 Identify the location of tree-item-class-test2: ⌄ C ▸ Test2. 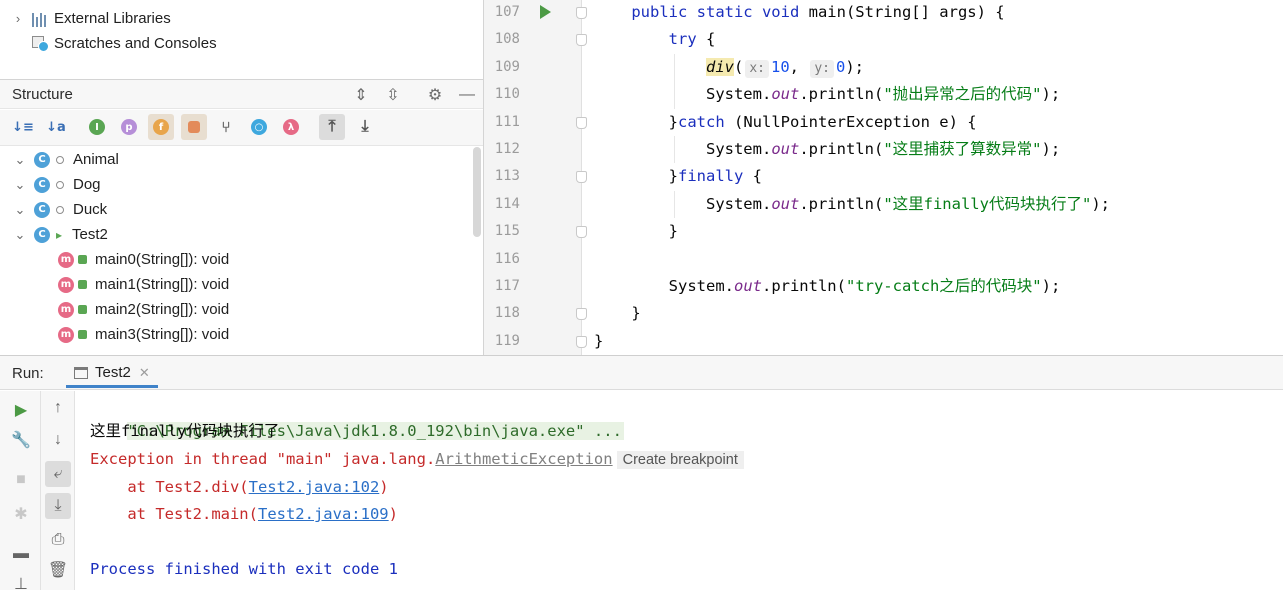
(60, 234).